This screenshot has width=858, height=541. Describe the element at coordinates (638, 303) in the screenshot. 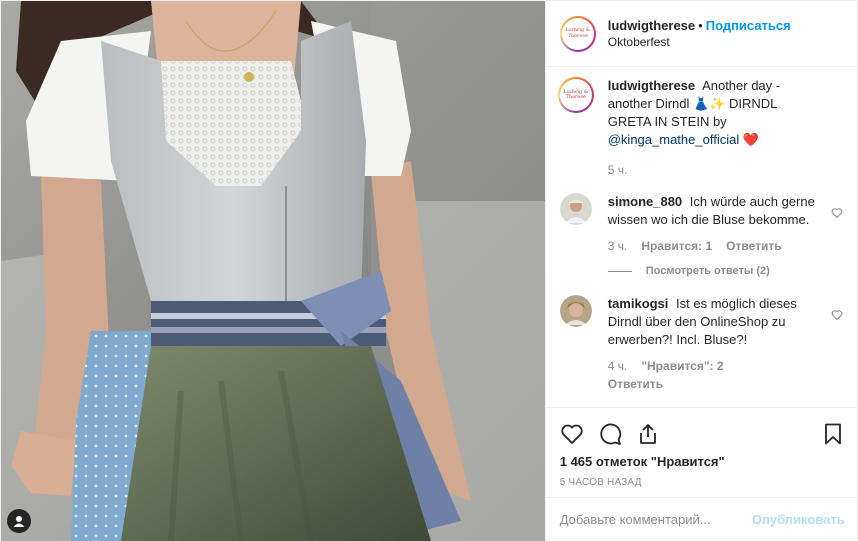

I see `comment-username: tamikogsi` at that location.